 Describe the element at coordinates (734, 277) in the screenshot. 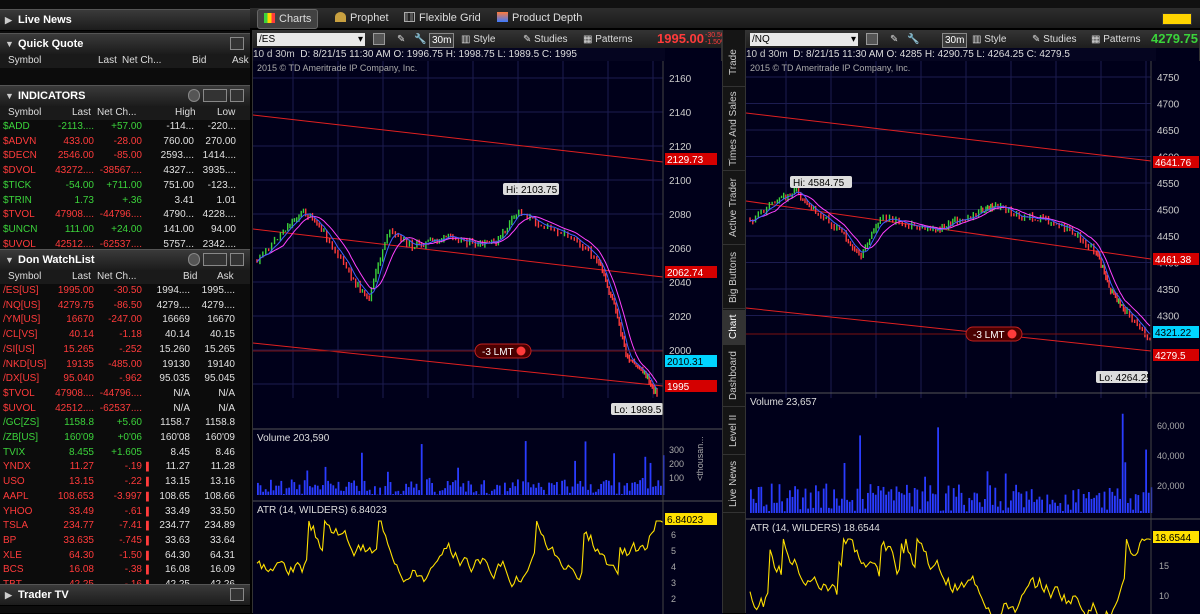

I see `side-tab-big-buttons: Big Buttons` at that location.